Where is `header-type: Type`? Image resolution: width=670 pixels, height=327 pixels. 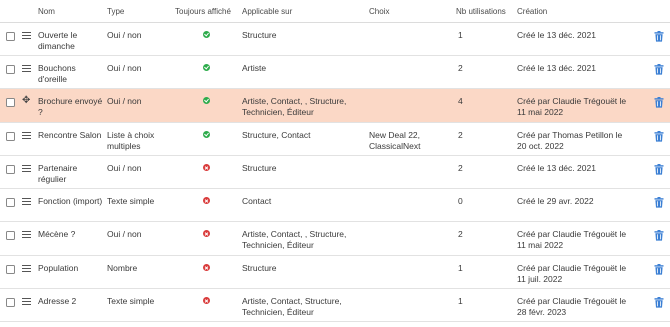
header-type: Type is located at coordinates (141, 11).